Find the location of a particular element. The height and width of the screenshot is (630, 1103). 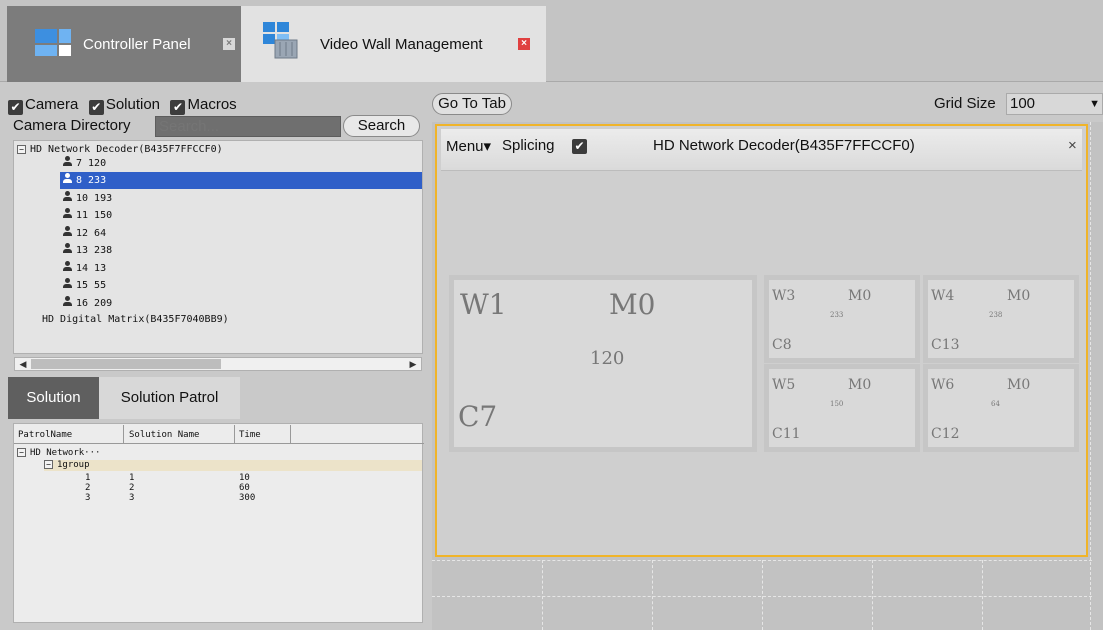

patrol-group-label: 1group is located at coordinates (73, 465).